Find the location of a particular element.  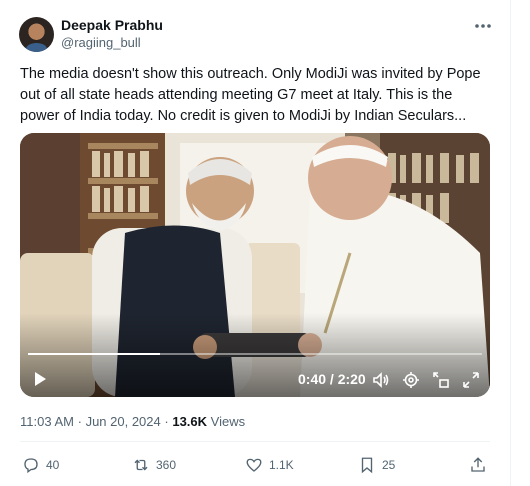

author-handle: @ragiing_bull is located at coordinates (101, 42).